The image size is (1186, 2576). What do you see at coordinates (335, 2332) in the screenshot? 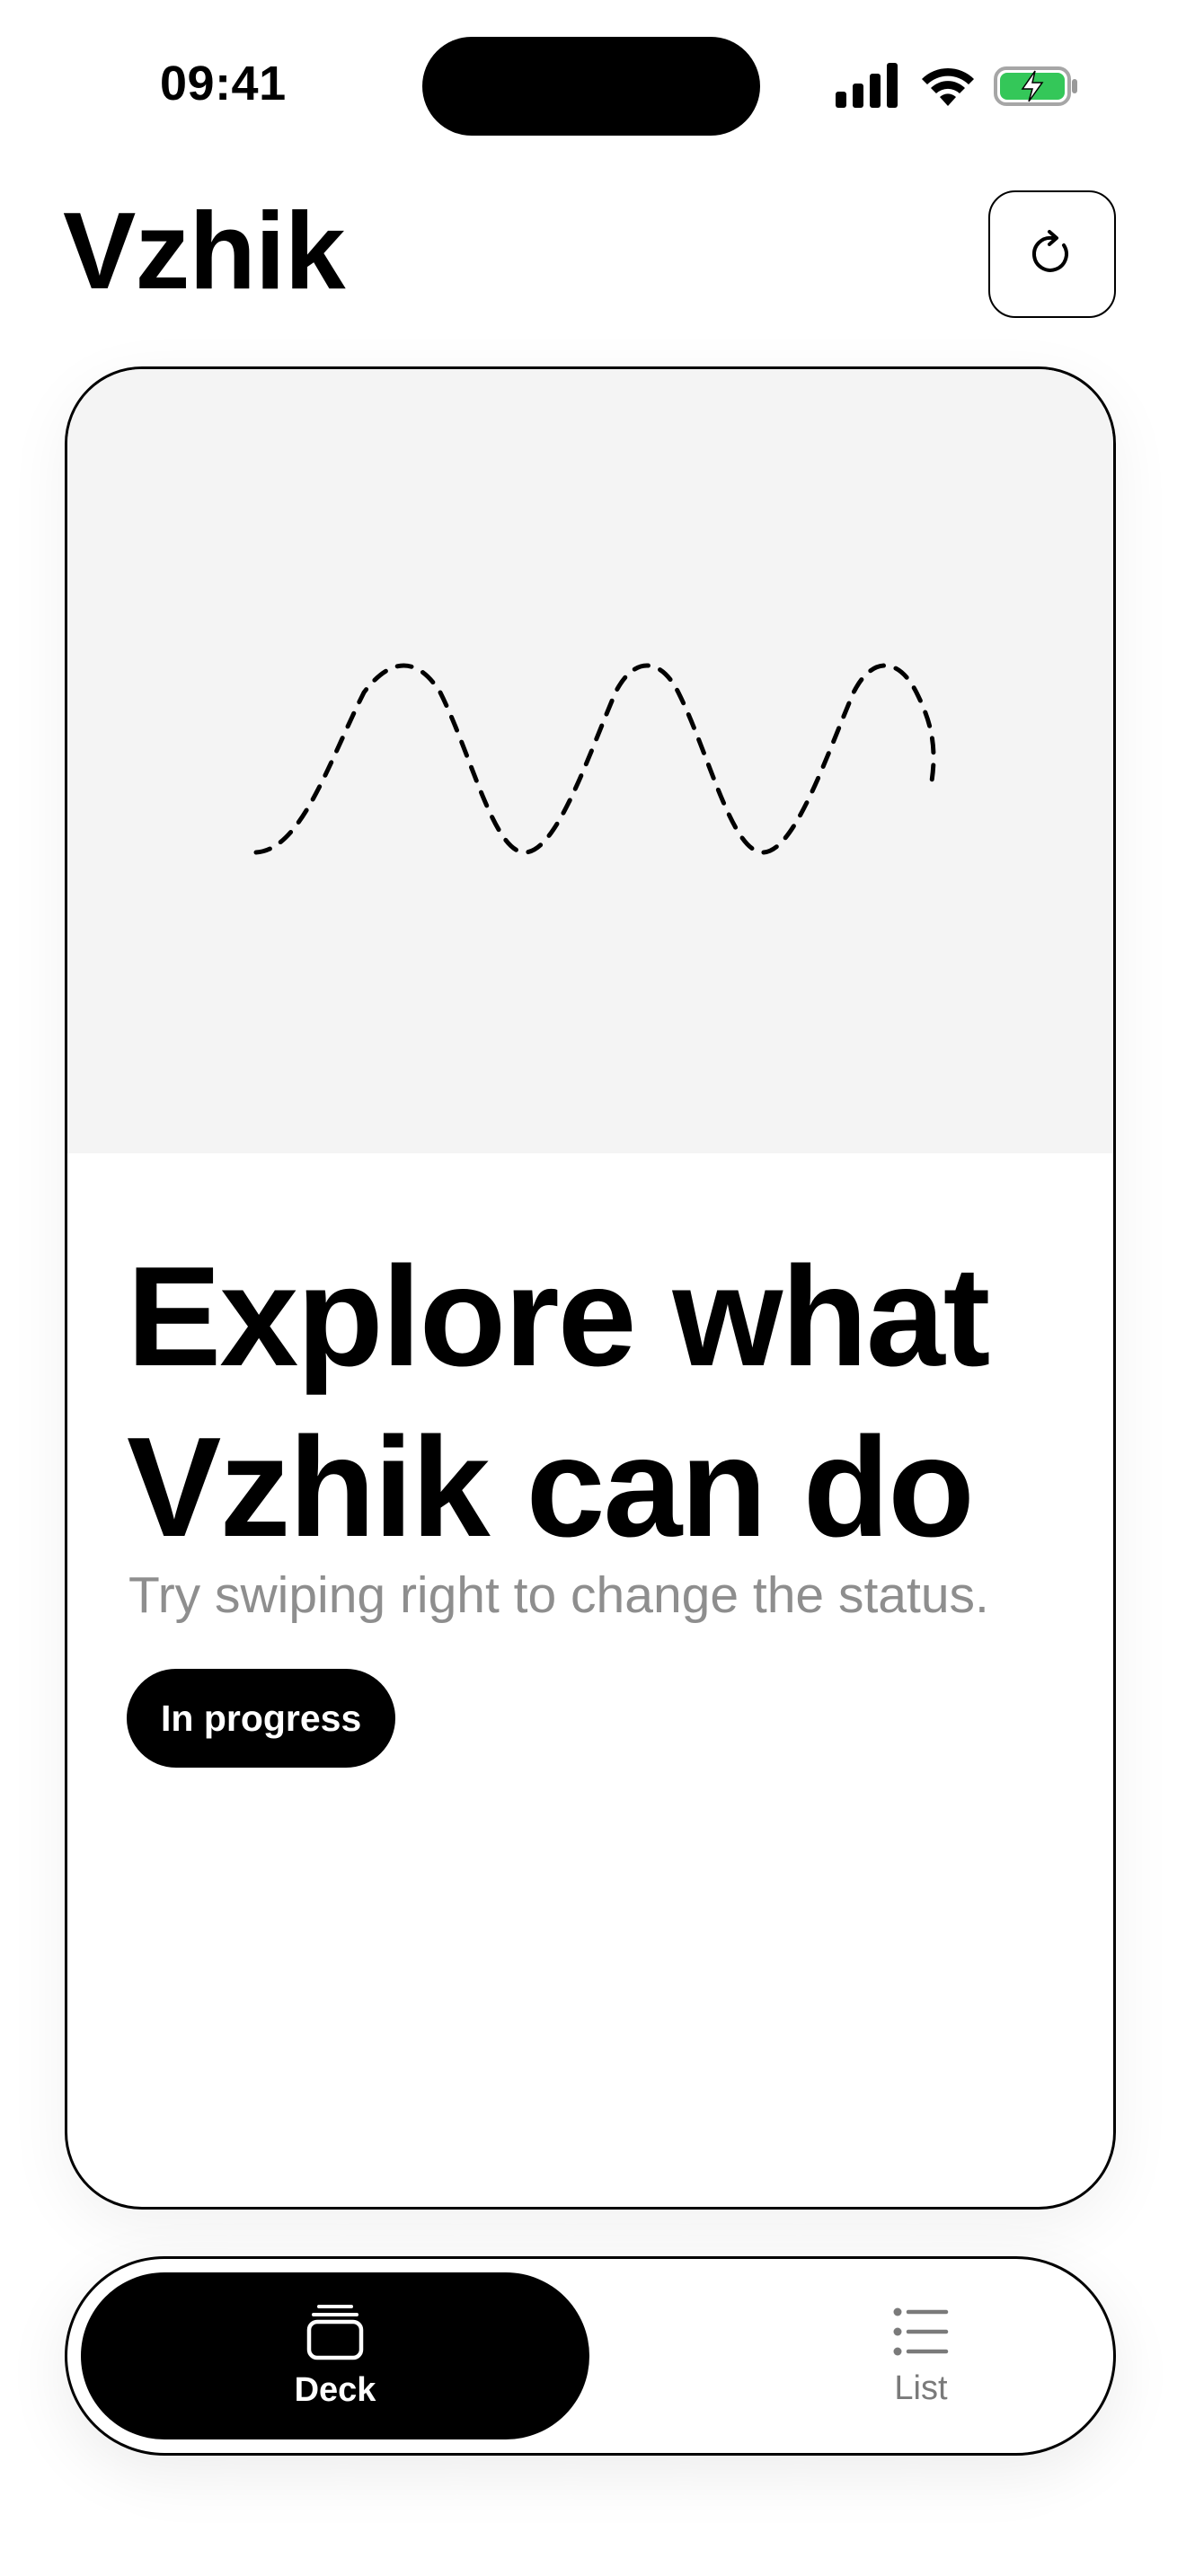
I see `deck-stack-icon` at bounding box center [335, 2332].